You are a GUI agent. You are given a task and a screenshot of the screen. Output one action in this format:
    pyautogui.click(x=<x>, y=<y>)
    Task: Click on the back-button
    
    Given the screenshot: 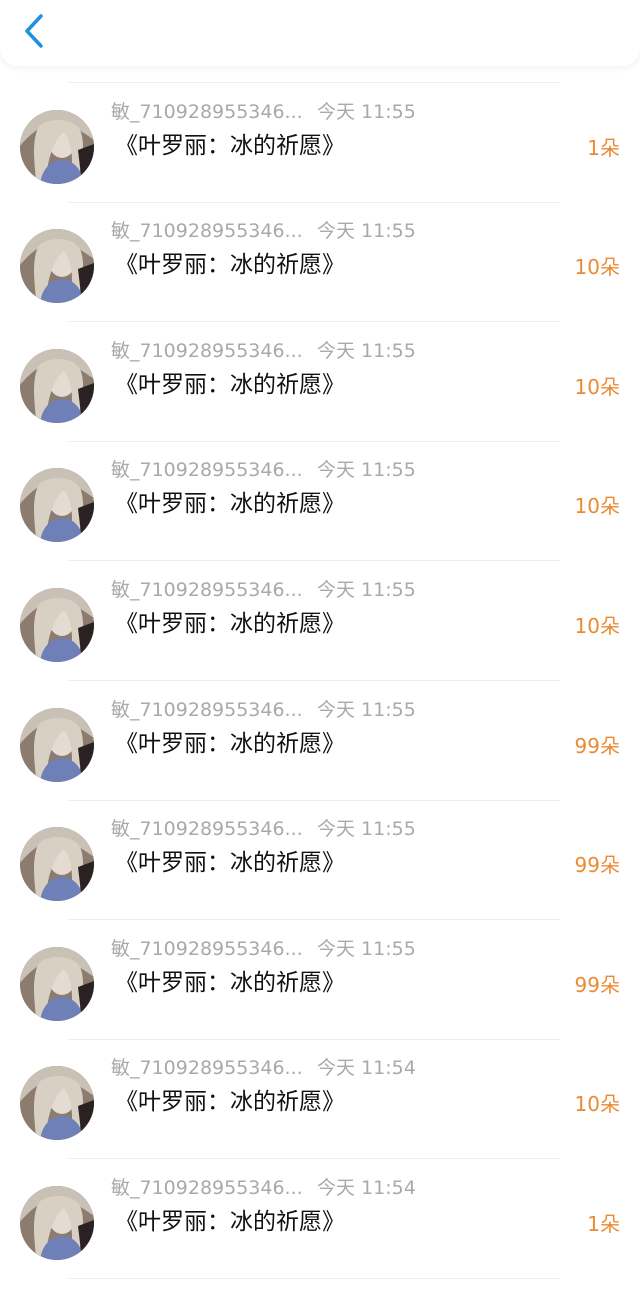 What is the action you would take?
    pyautogui.click(x=35, y=31)
    